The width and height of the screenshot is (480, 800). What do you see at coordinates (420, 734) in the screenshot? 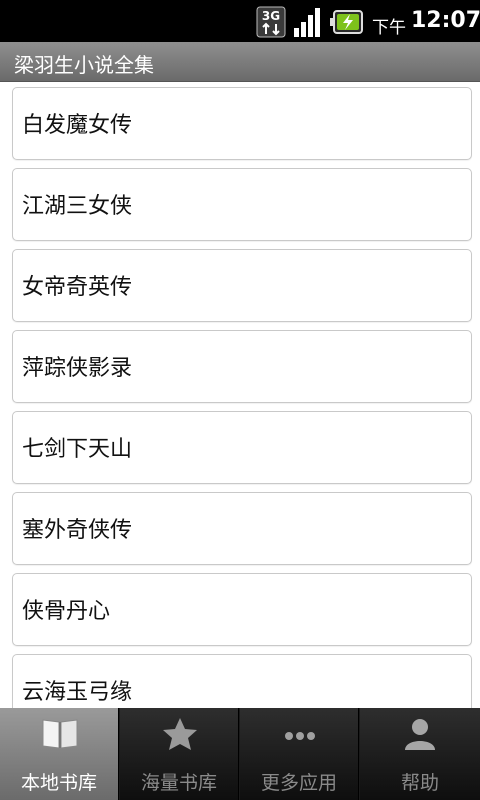
I see `person-icon` at bounding box center [420, 734].